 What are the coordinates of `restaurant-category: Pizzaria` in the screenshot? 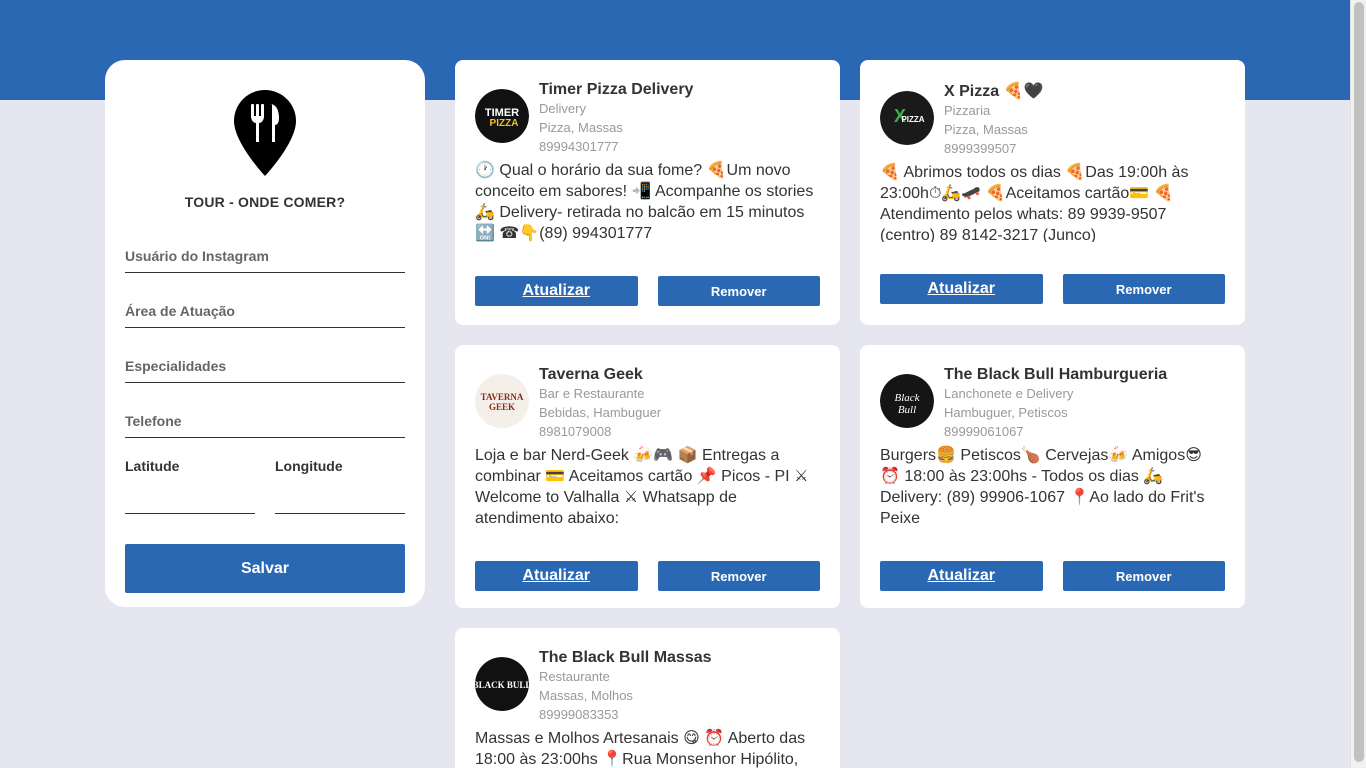 It's located at (967, 110).